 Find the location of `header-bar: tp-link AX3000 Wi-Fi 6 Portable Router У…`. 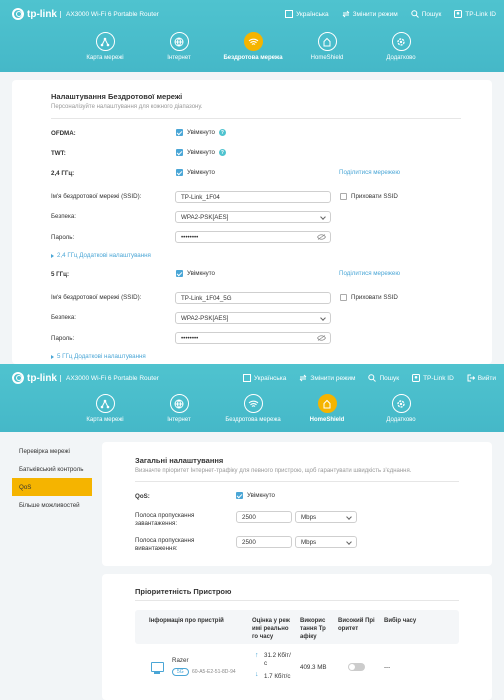

header-bar: tp-link AX3000 Wi-Fi 6 Portable Router У… is located at coordinates (252, 36).